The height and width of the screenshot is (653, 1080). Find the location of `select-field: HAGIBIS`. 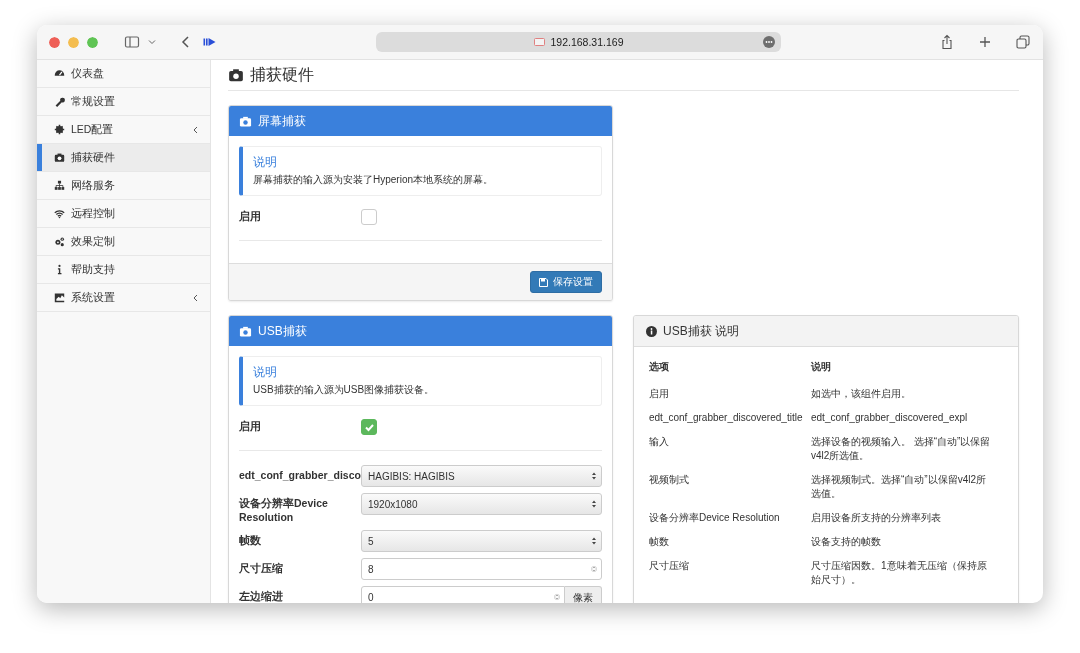

select-field: HAGIBIS is located at coordinates (481, 476).